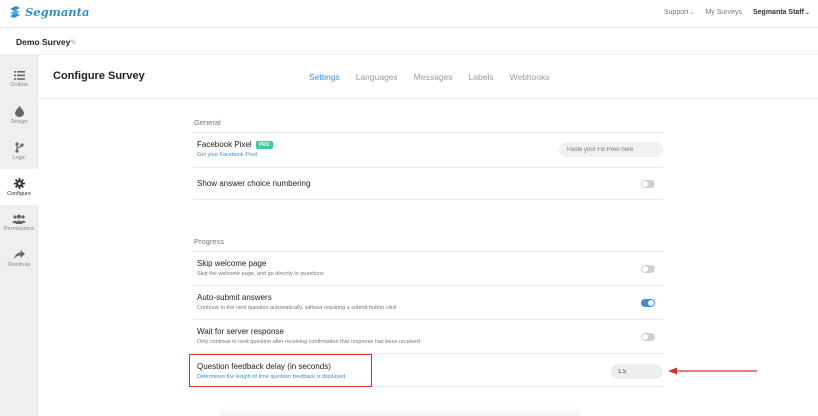 This screenshot has width=818, height=416. What do you see at coordinates (57, 12) in the screenshot?
I see `logo-text: Segmanta` at bounding box center [57, 12].